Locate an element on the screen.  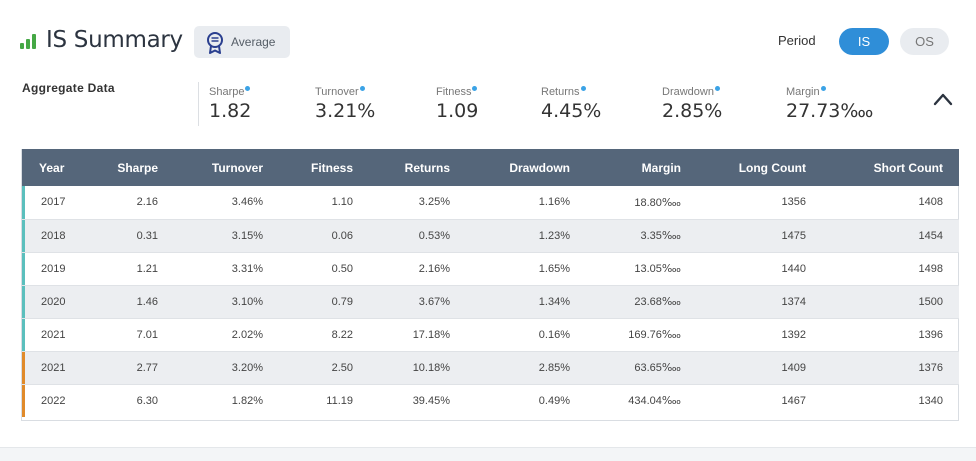
cell-drawdown: 1.34% is located at coordinates (554, 301).